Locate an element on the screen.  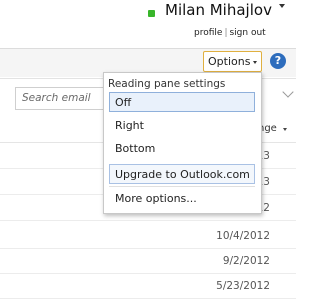
sign-out-link: sign out is located at coordinates (247, 33).